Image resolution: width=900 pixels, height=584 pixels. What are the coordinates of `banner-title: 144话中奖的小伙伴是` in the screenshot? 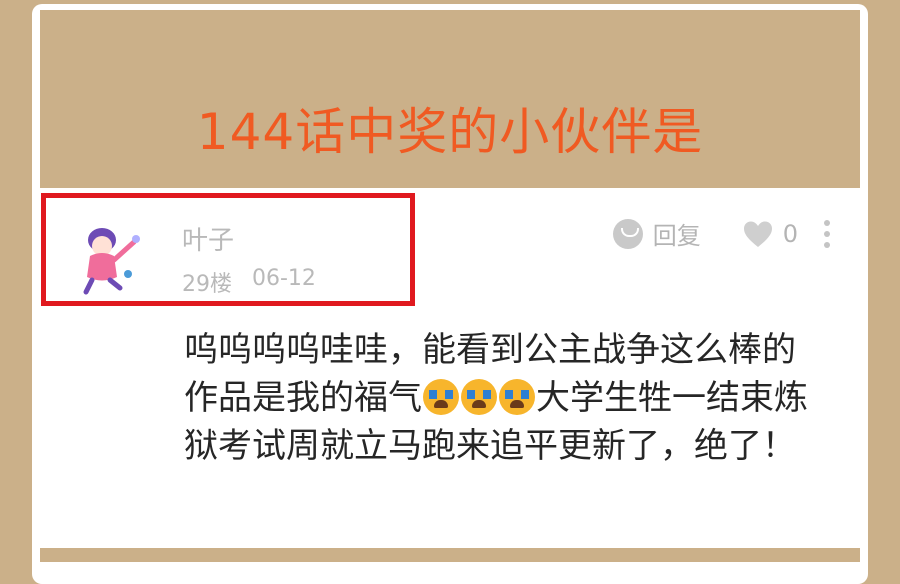 It's located at (450, 132).